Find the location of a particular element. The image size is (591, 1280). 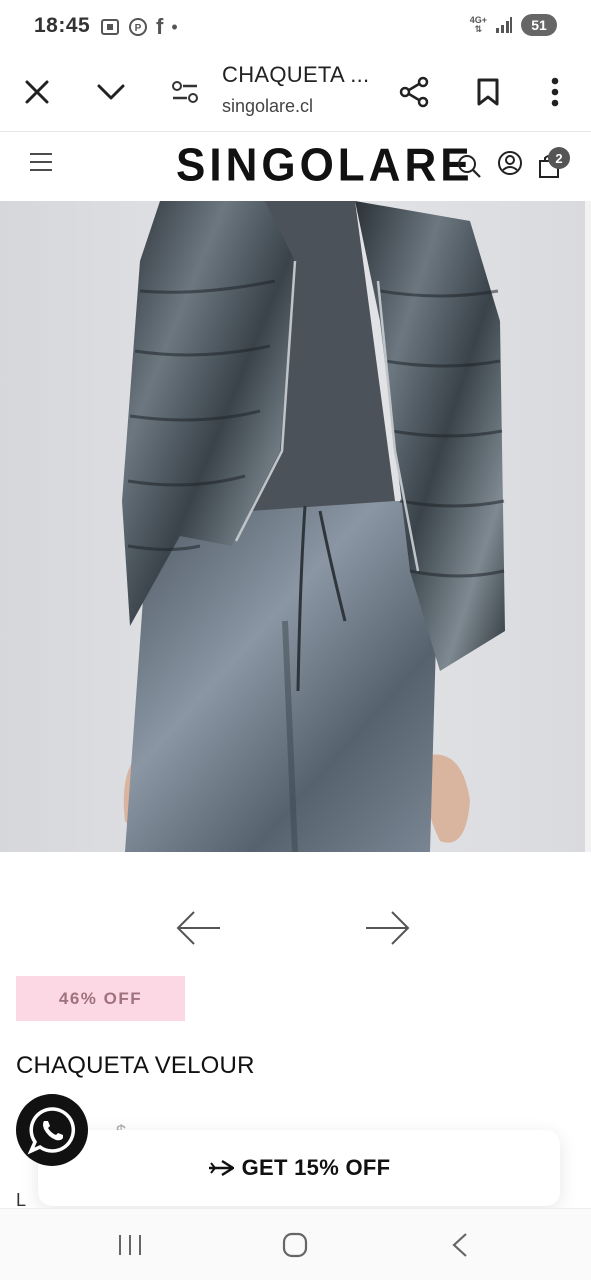

tune-icon is located at coordinates (185, 92).